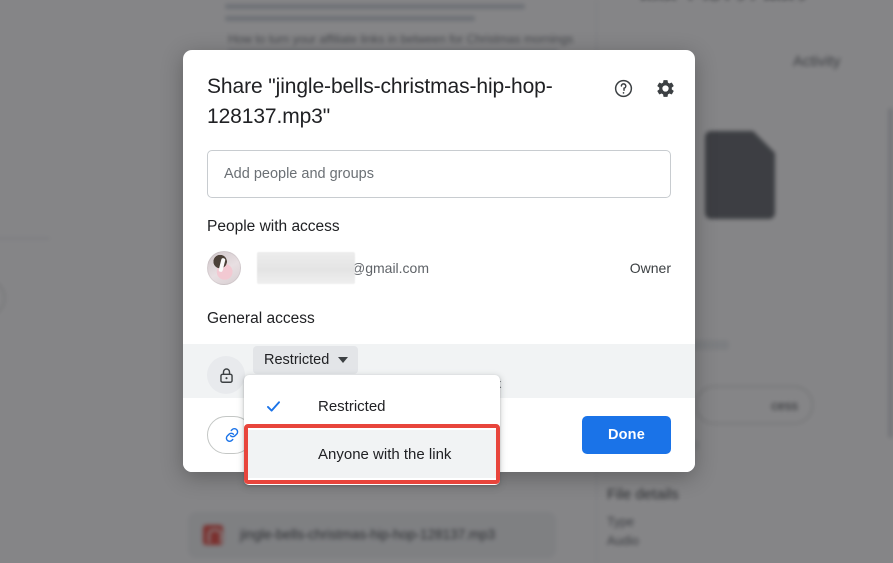 This screenshot has width=893, height=563. What do you see at coordinates (352, 406) in the screenshot?
I see `menu-item-label: Restricted` at bounding box center [352, 406].